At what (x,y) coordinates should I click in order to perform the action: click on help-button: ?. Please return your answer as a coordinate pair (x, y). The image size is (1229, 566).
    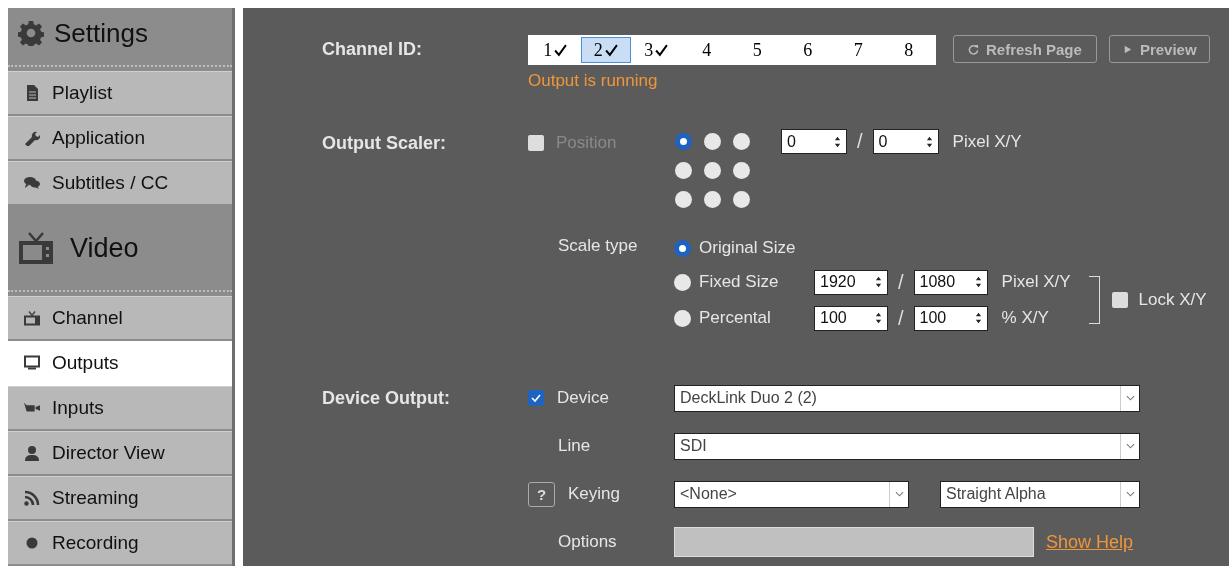
    Looking at the image, I should click on (541, 494).